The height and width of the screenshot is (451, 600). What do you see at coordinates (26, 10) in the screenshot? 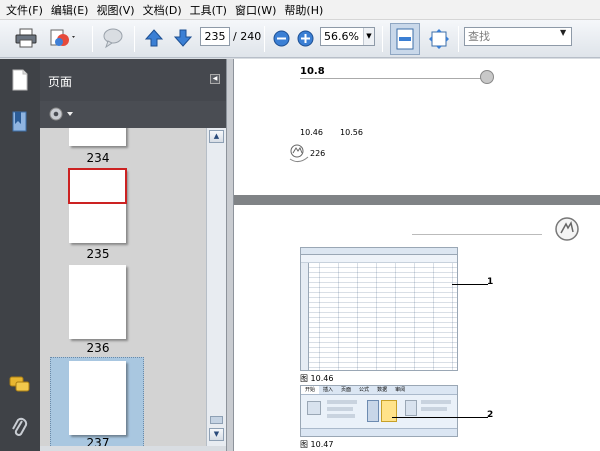
I see `menu-file: 文件(F)` at bounding box center [26, 10].